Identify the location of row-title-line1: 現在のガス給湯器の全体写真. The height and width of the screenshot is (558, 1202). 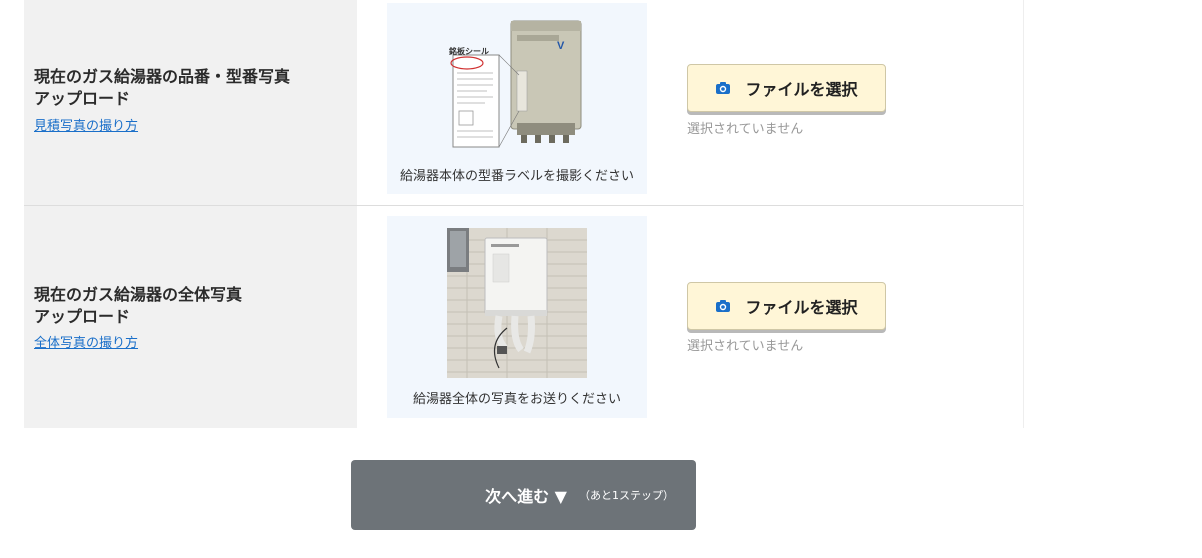
(138, 294).